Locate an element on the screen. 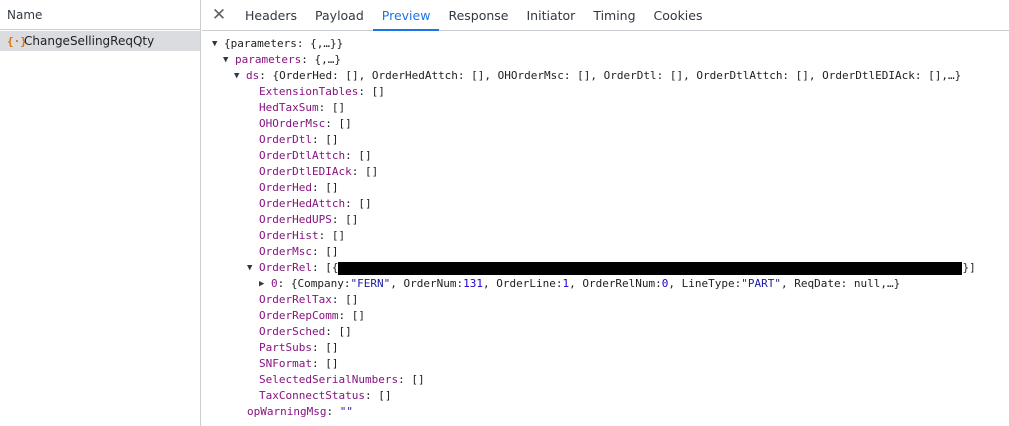 Image resolution: width=1009 pixels, height=426 pixels. tree-orderrel-row: ▼ OrderRel: [{}] is located at coordinates (605, 268).